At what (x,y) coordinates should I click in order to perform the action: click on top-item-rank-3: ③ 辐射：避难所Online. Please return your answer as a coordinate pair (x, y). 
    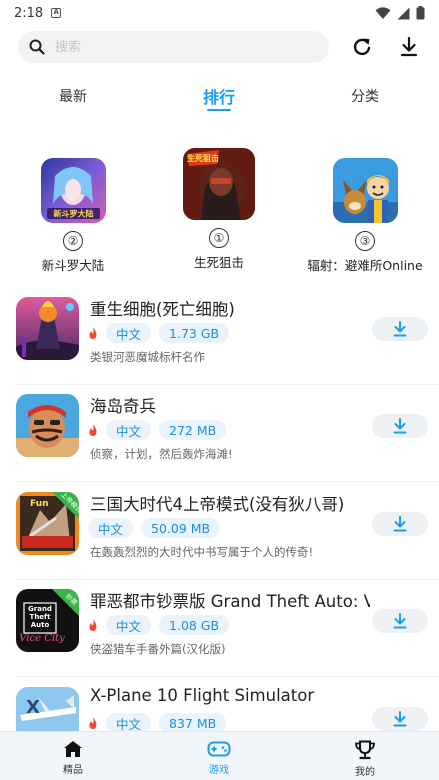
    Looking at the image, I should click on (365, 216).